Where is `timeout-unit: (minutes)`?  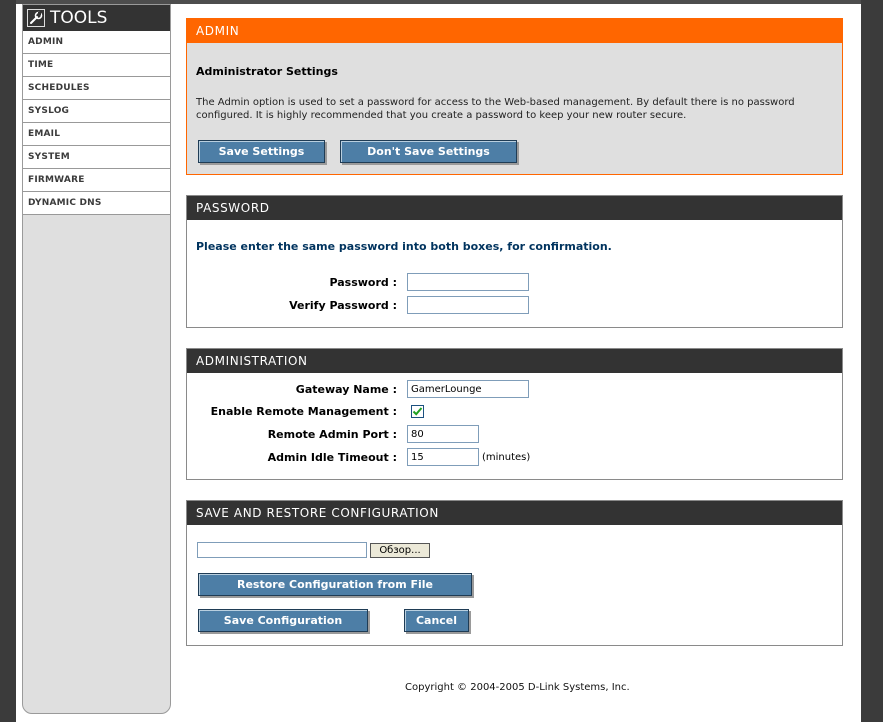
timeout-unit: (minutes) is located at coordinates (506, 457).